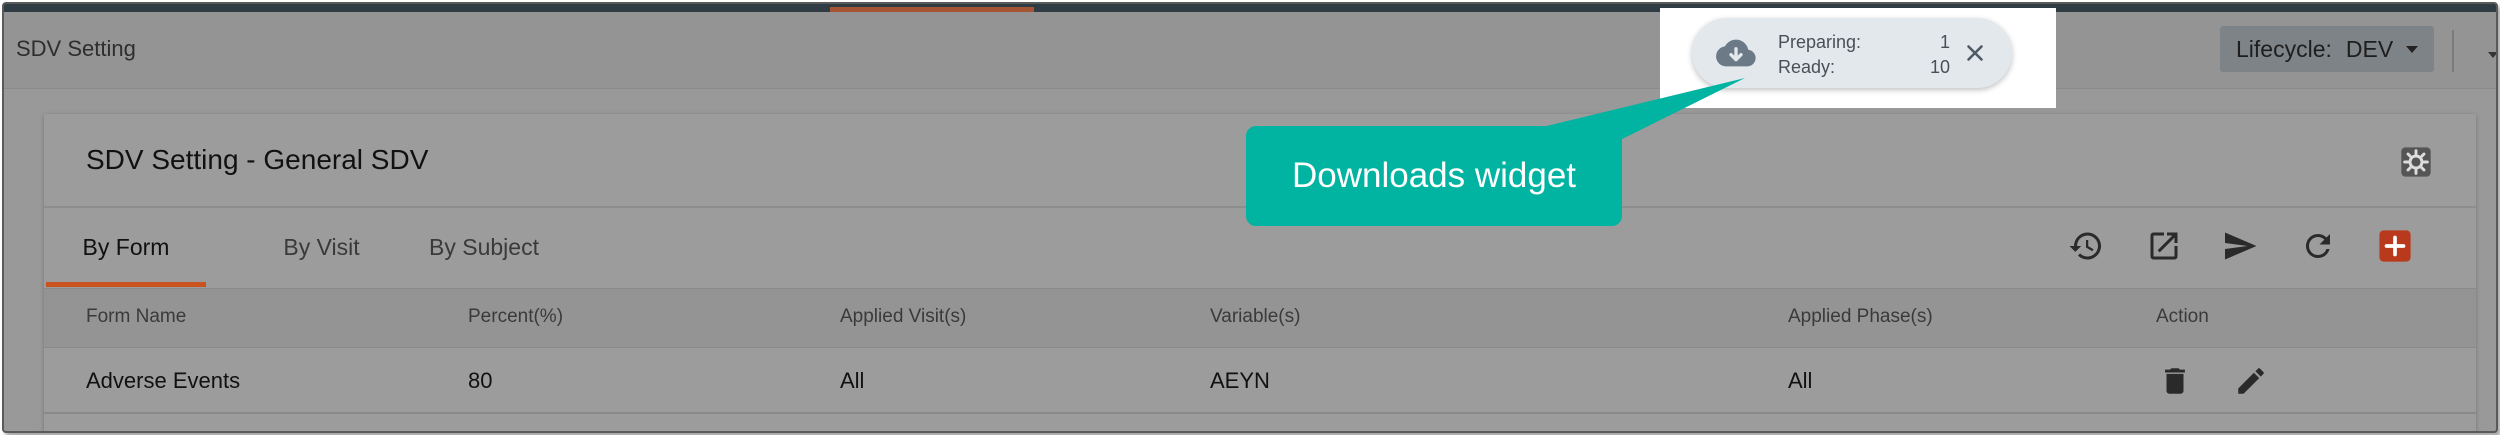 This screenshot has width=2500, height=435. Describe the element at coordinates (1800, 380) in the screenshot. I see `cell-applied-phases: All` at that location.